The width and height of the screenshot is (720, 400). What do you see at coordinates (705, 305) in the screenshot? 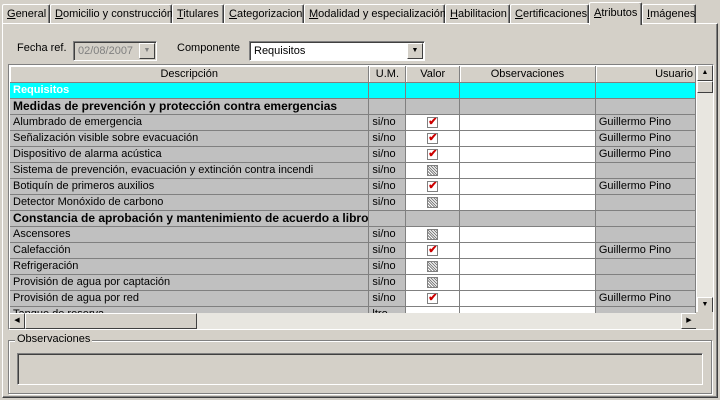
I see `scroll-down-icon: ▼` at bounding box center [705, 305].